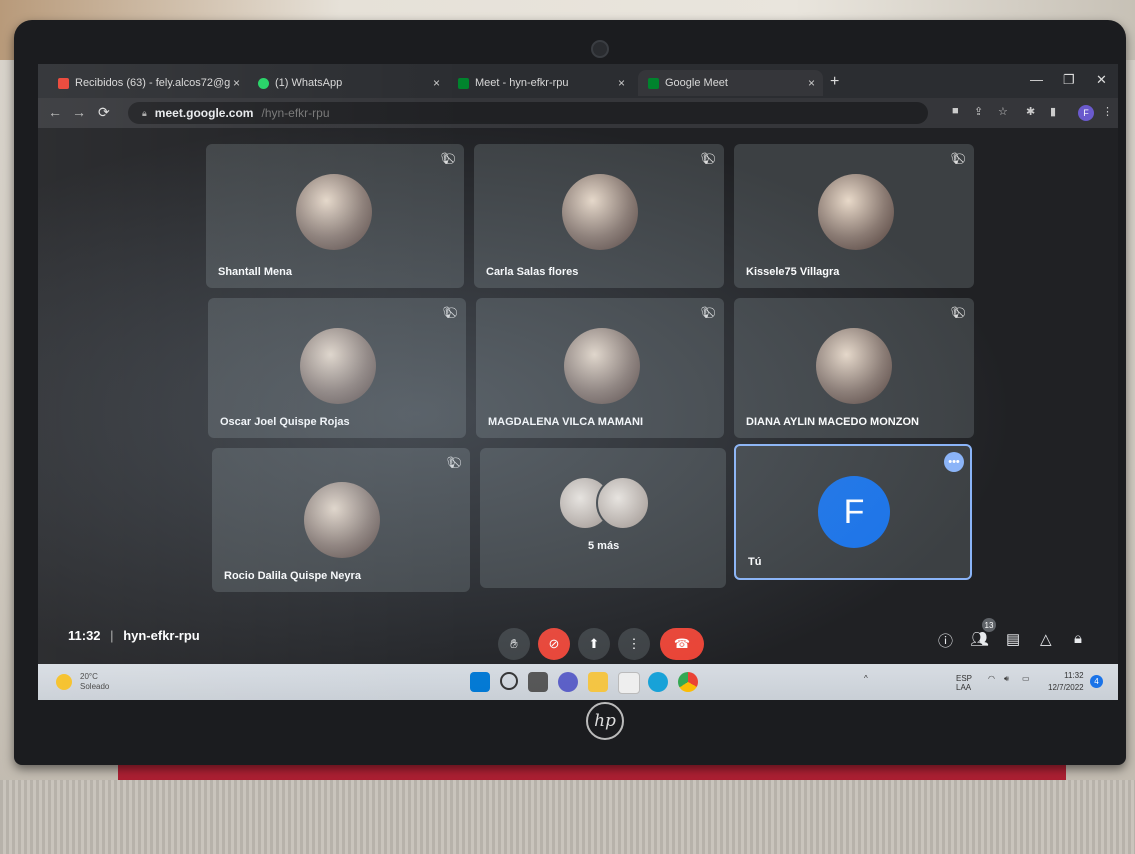 Image resolution: width=1135 pixels, height=854 pixels. I want to click on participant-tile: 🎙︎⃠ Shantall Mena, so click(335, 216).